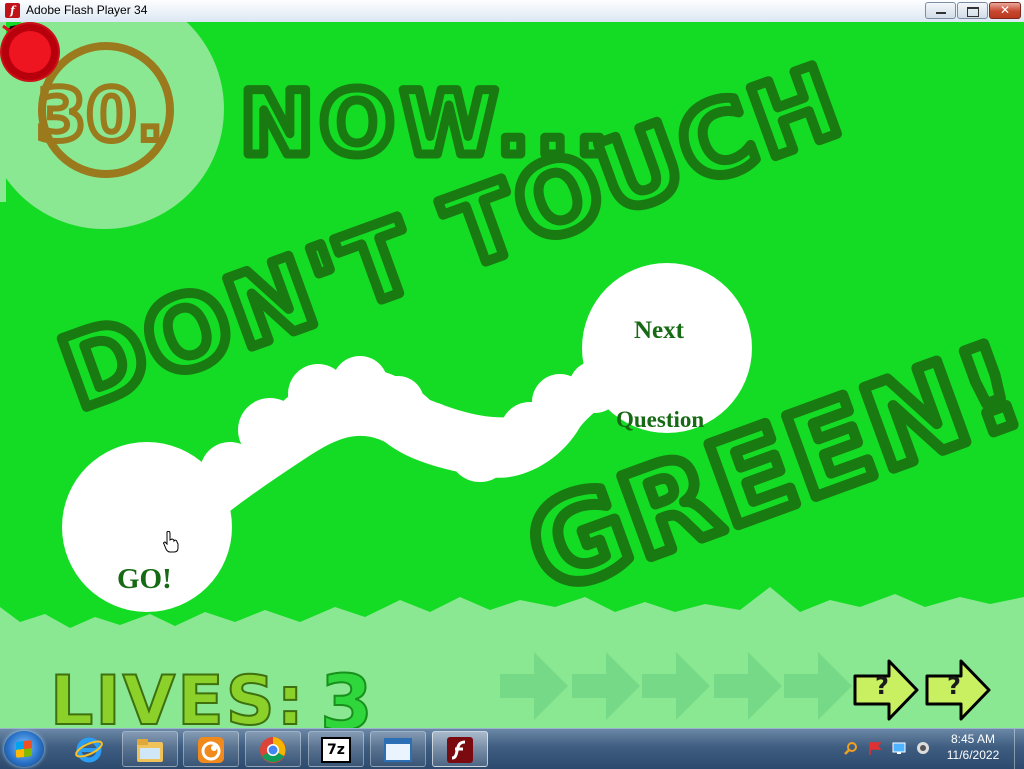 This screenshot has width=1024, height=769. I want to click on show-desktop-button, so click(1019, 749).